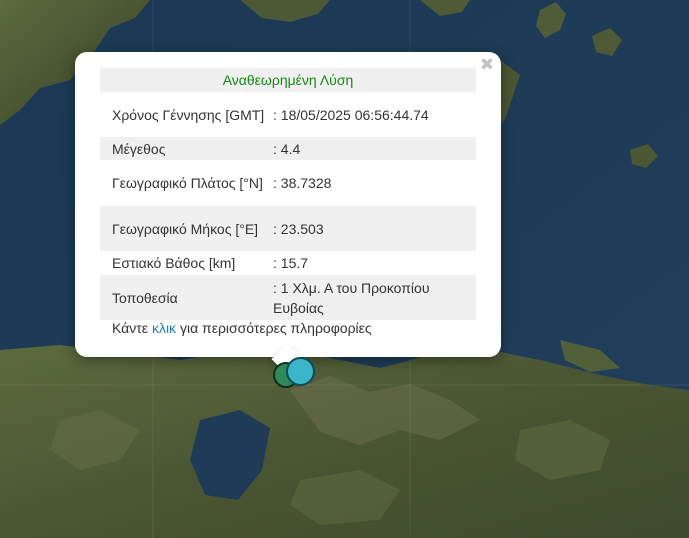 Image resolution: width=689 pixels, height=538 pixels. Describe the element at coordinates (186, 228) in the screenshot. I see `longitude-label: Γεωγραφικό Μήκος [°E]` at that location.